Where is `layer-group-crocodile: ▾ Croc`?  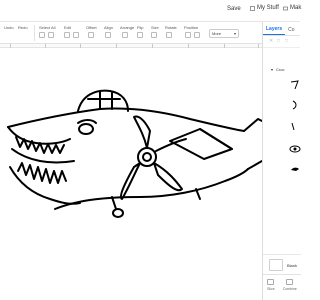 layer-group-crocodile: ▾ Croc is located at coordinates (282, 69).